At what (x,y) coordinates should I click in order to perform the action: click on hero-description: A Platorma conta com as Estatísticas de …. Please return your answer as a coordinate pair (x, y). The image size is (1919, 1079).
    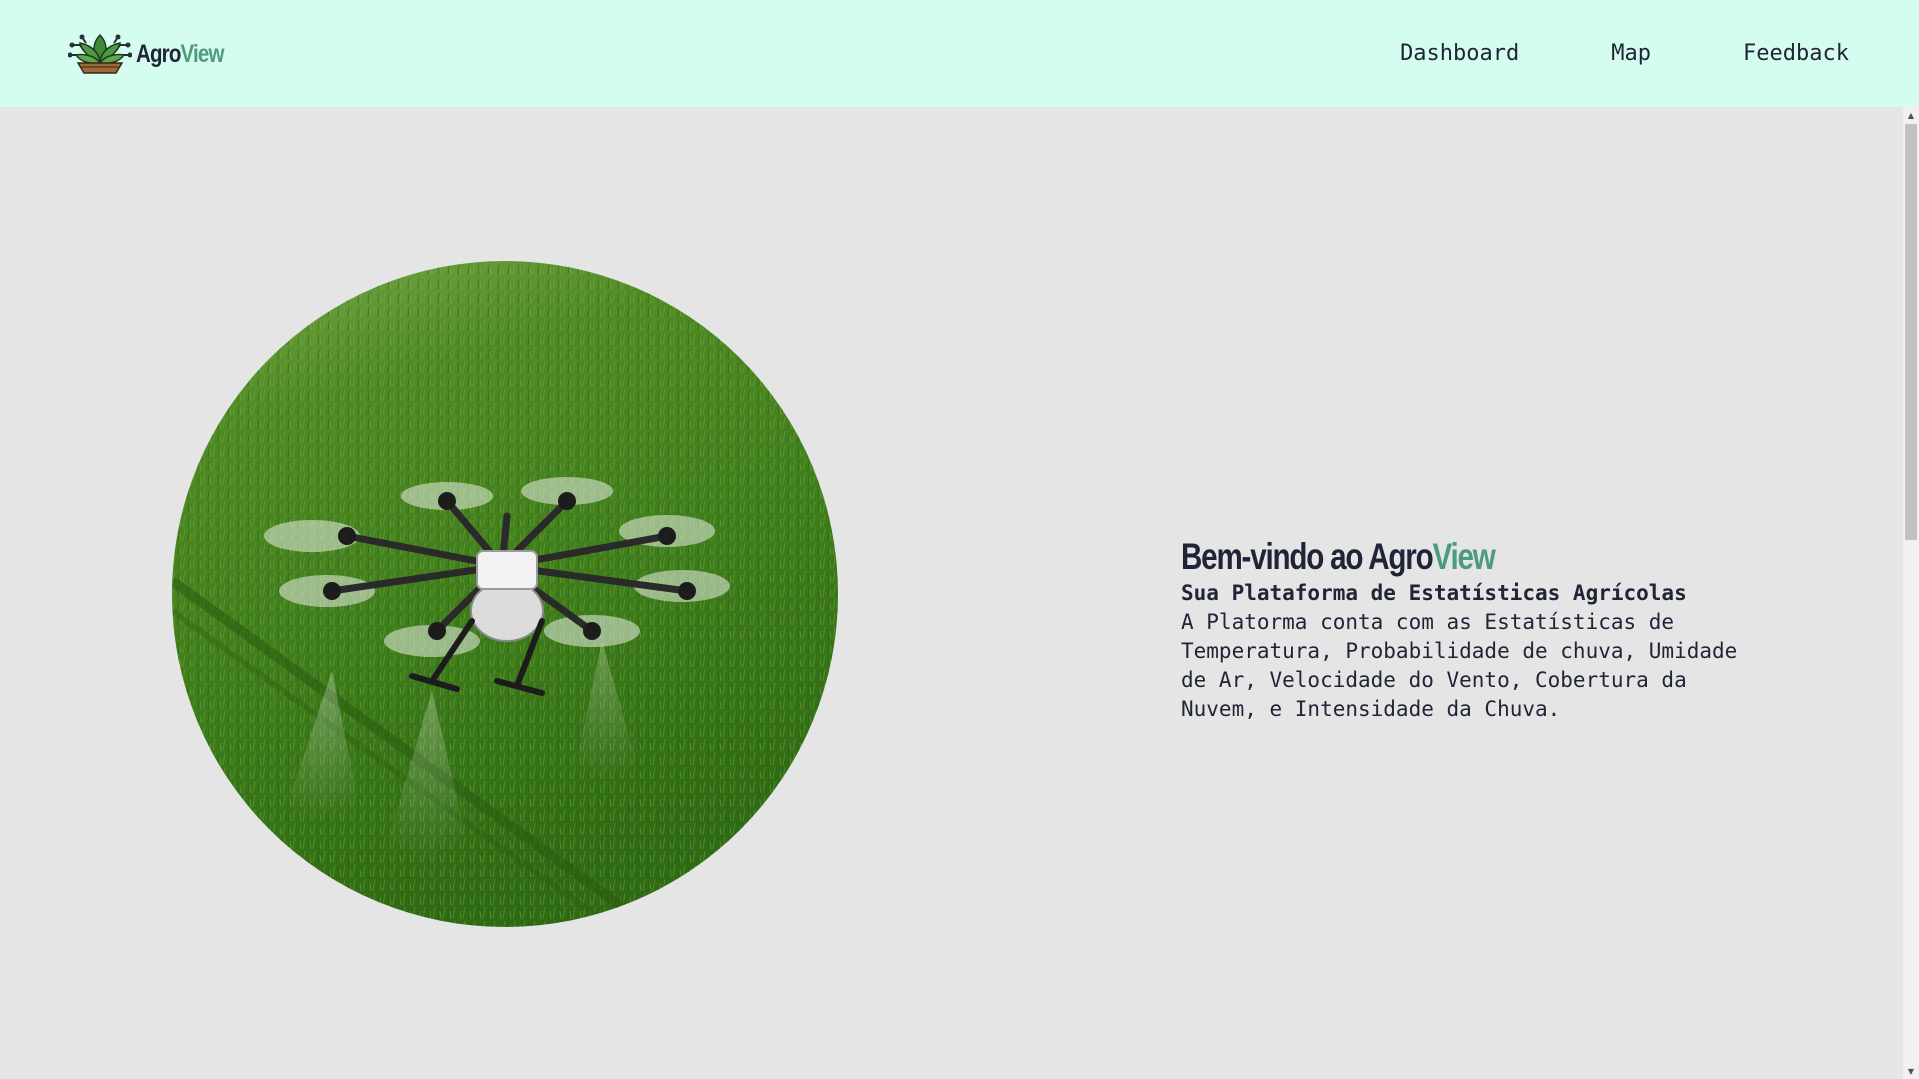
    Looking at the image, I should click on (1459, 665).